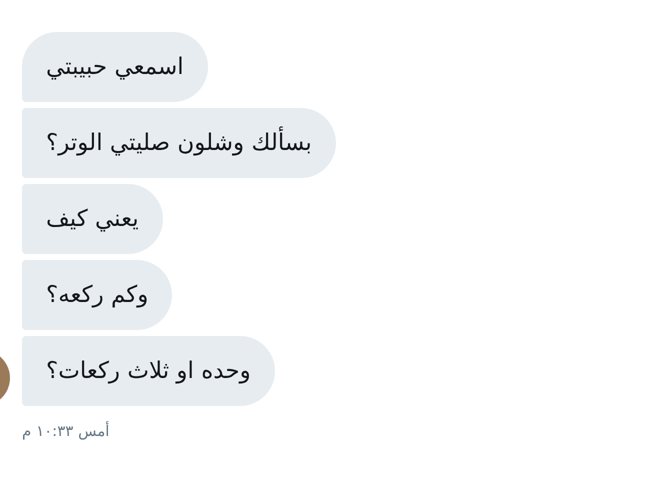 Image resolution: width=655 pixels, height=491 pixels. Describe the element at coordinates (92, 219) in the screenshot. I see `message-bubble: يعني كيف` at that location.